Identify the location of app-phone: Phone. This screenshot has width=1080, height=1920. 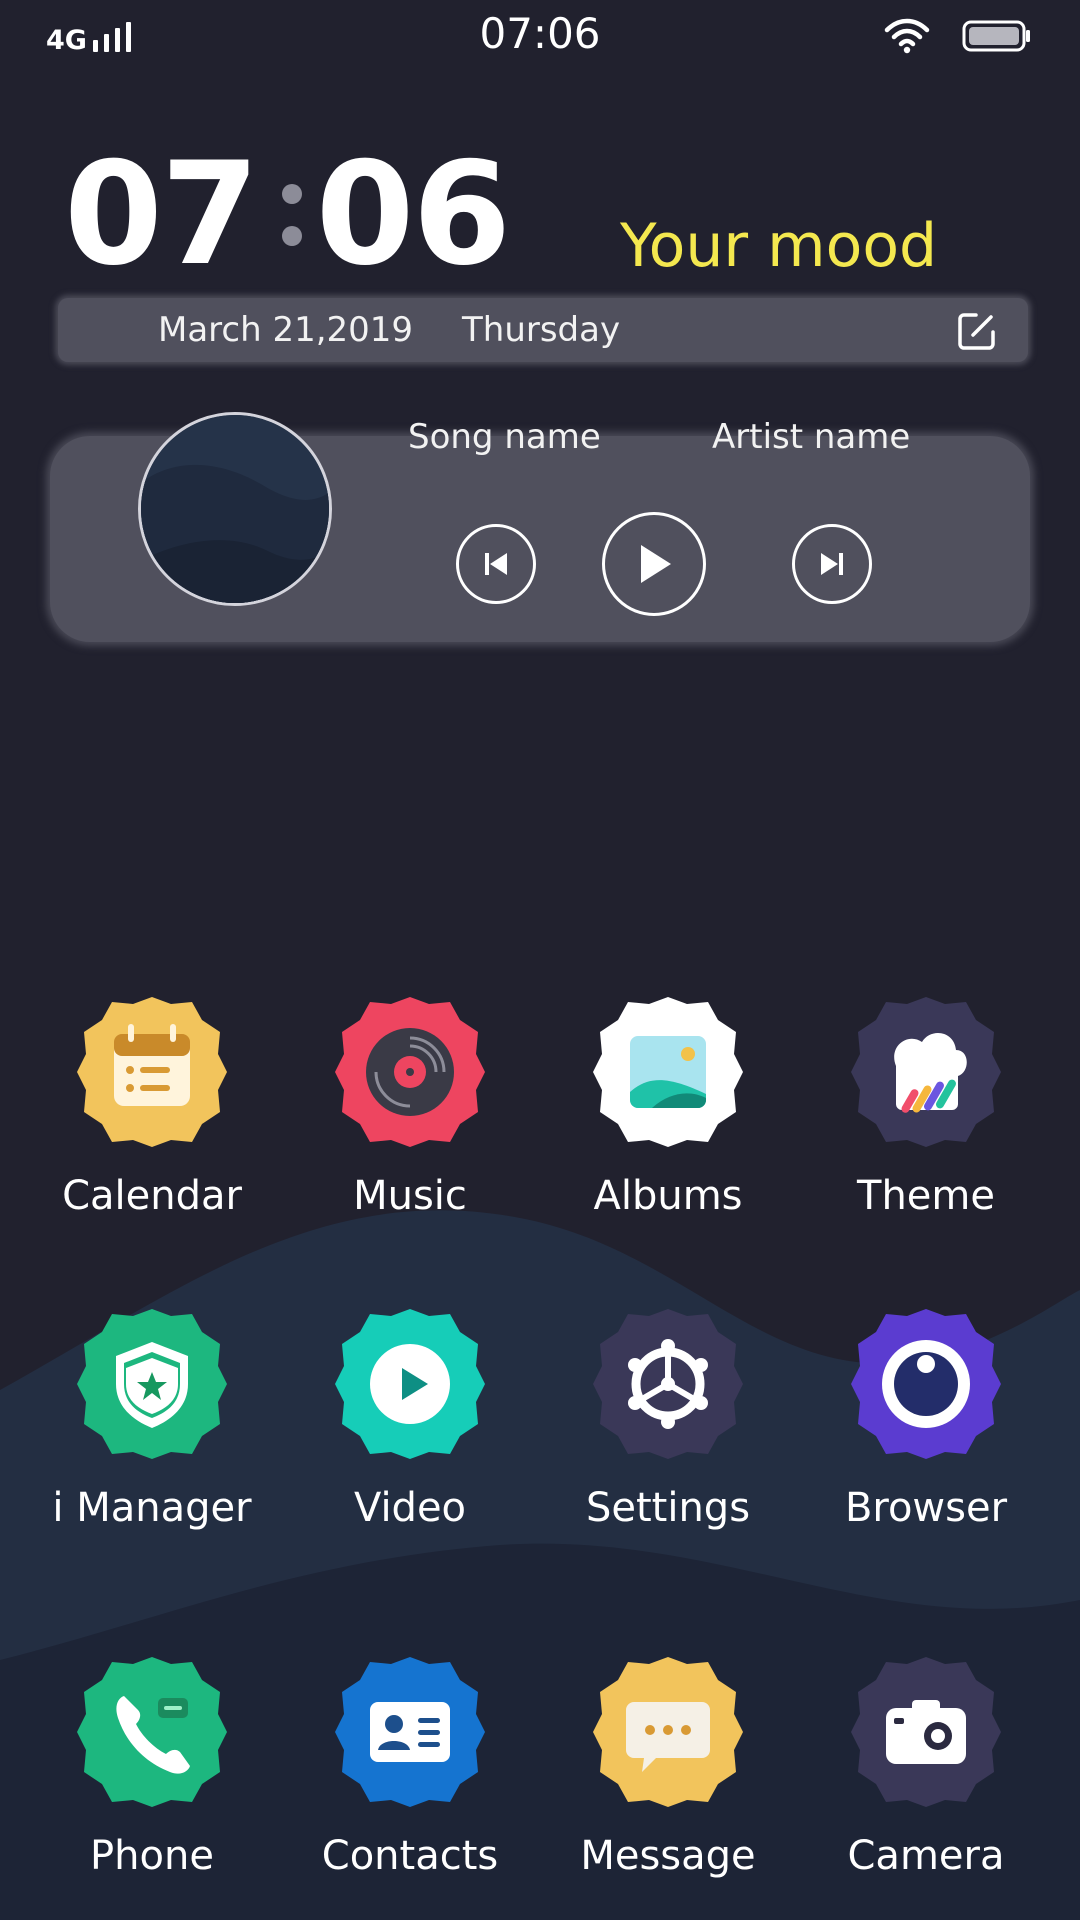
(152, 1768).